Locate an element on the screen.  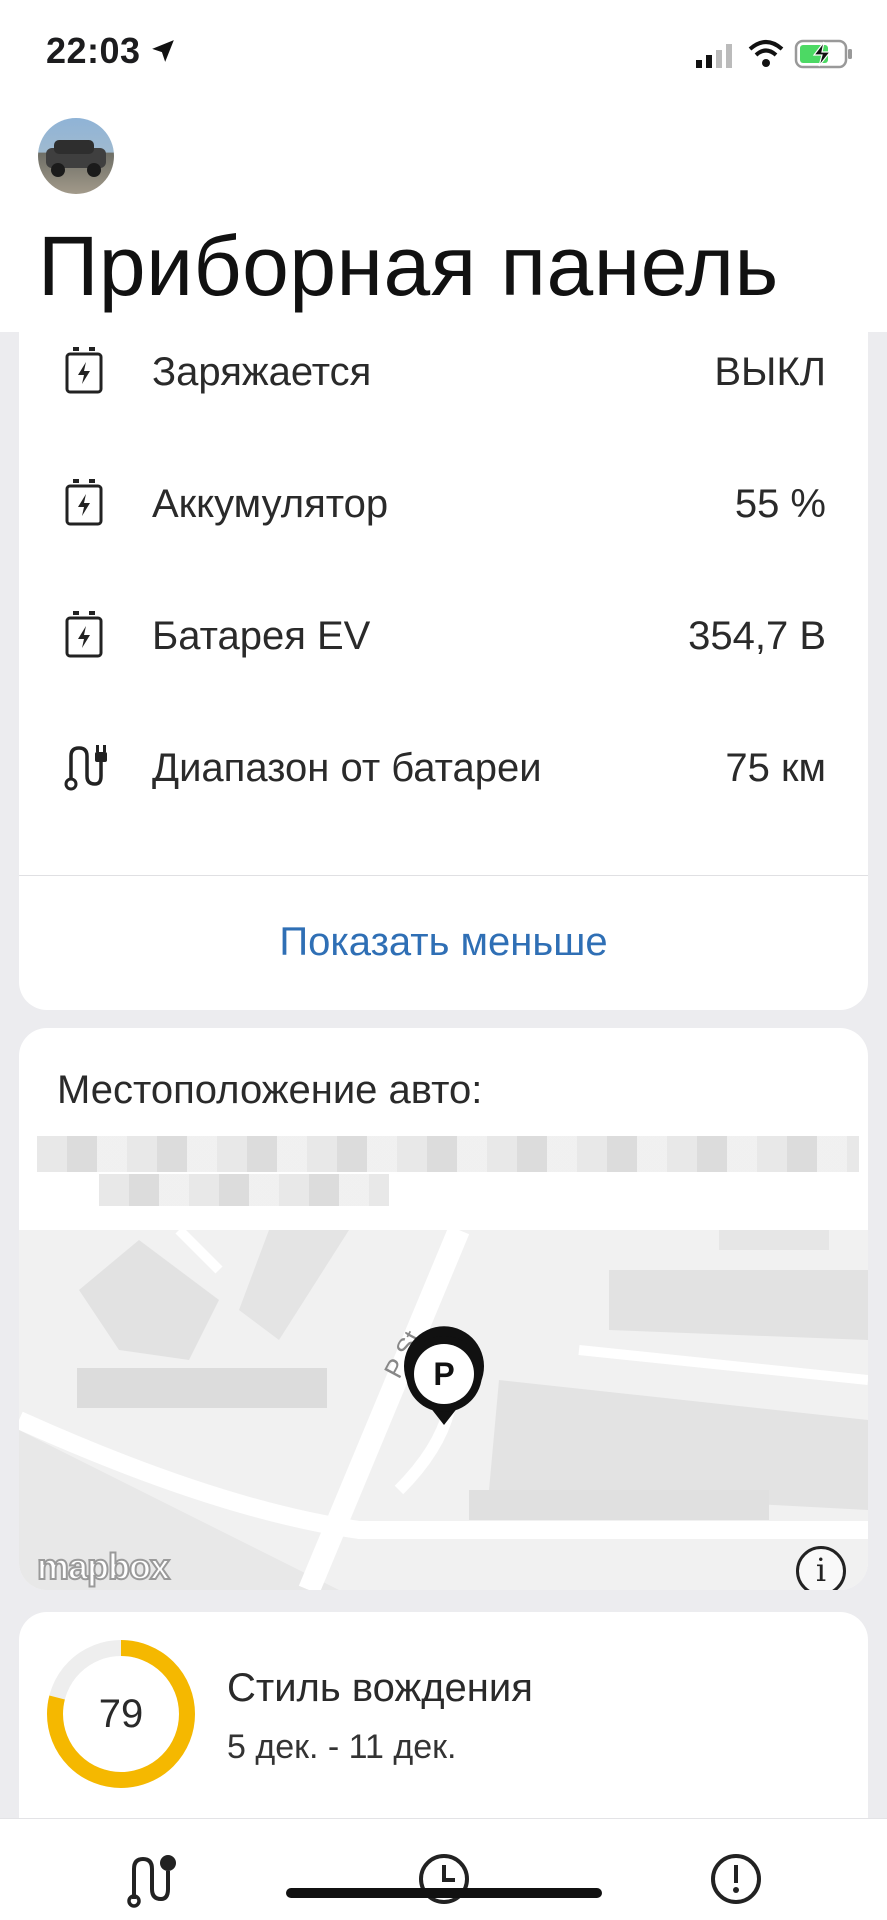
driving-style-title: Стиль вождения is located at coordinates (380, 1688).